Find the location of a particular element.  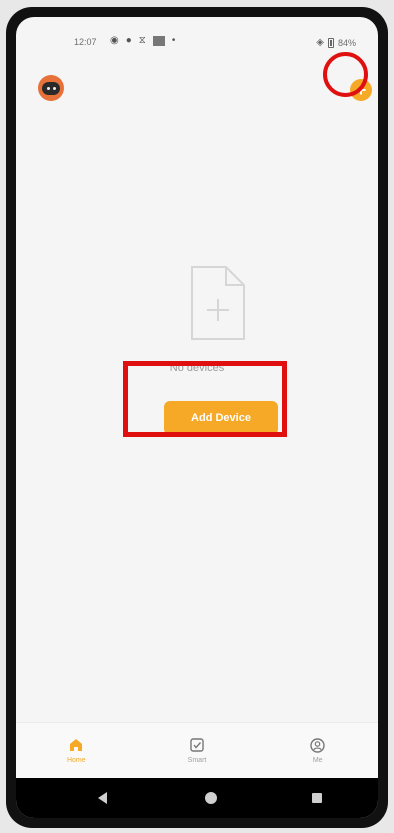

status-right: ◈ 84% is located at coordinates (336, 42).